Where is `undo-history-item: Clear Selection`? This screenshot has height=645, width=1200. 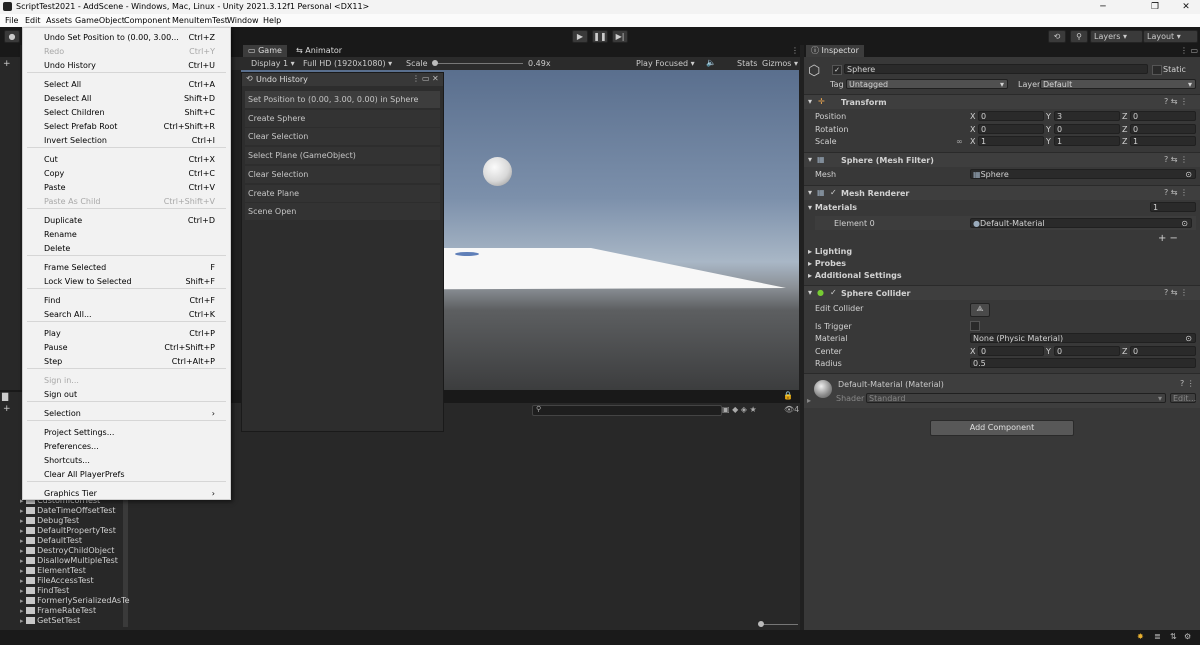
undo-history-item: Clear Selection is located at coordinates (342, 137).